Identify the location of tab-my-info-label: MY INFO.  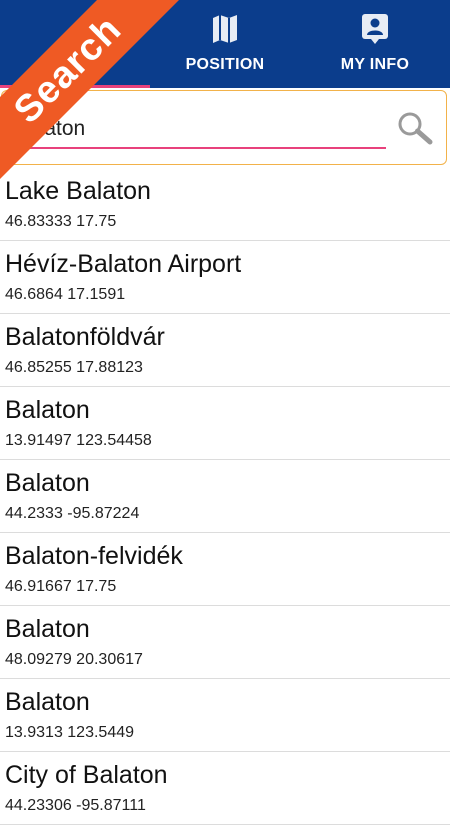
(375, 64).